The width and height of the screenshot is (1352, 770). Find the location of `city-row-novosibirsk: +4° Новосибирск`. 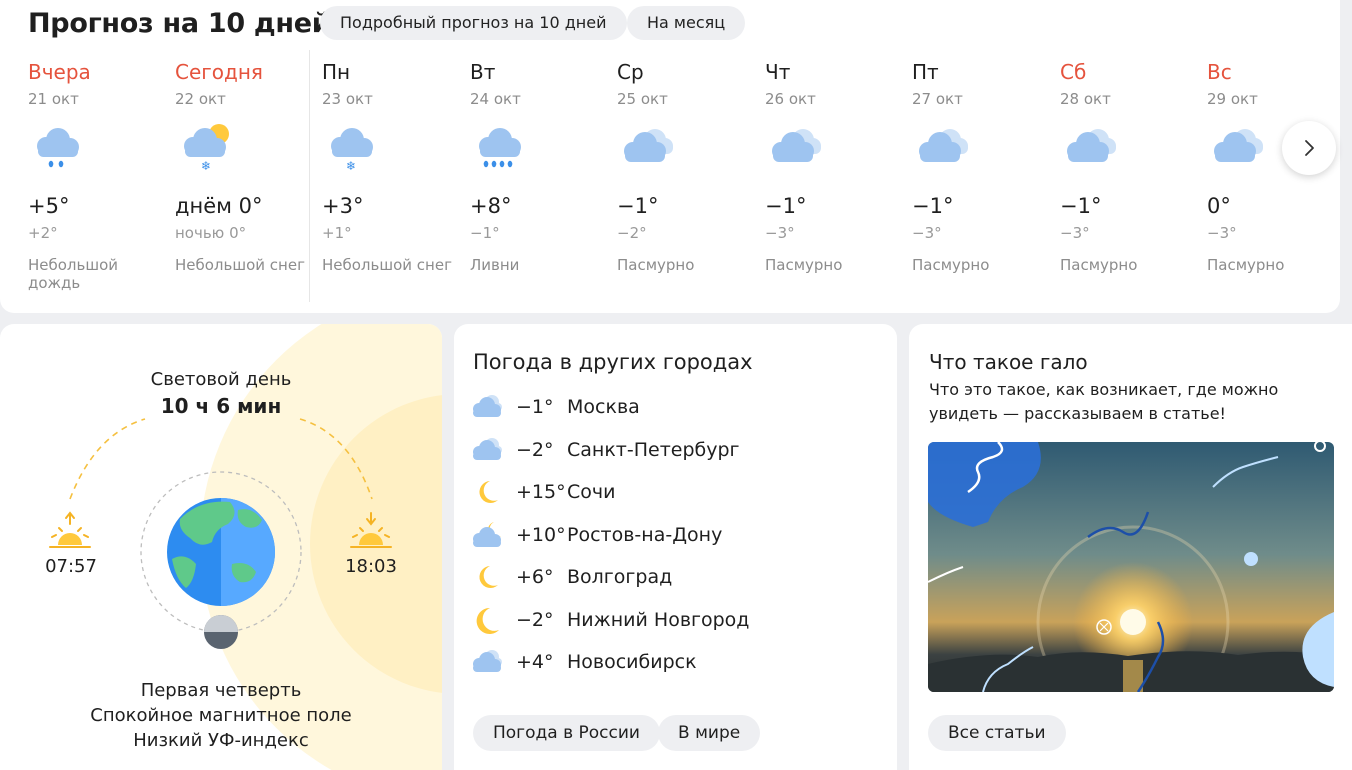

city-row-novosibirsk: +4° Новосибирск is located at coordinates (678, 663).